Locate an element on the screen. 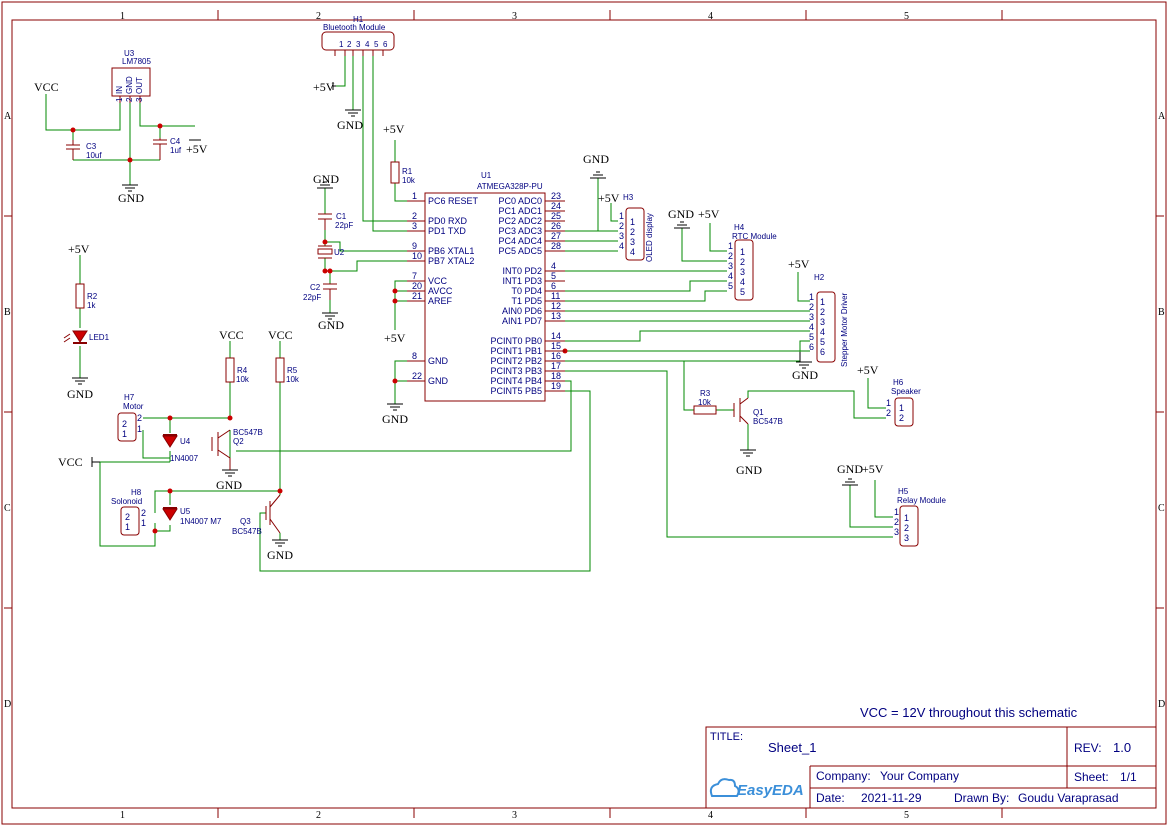  gnd-label-stepper: GND is located at coordinates (805, 375).